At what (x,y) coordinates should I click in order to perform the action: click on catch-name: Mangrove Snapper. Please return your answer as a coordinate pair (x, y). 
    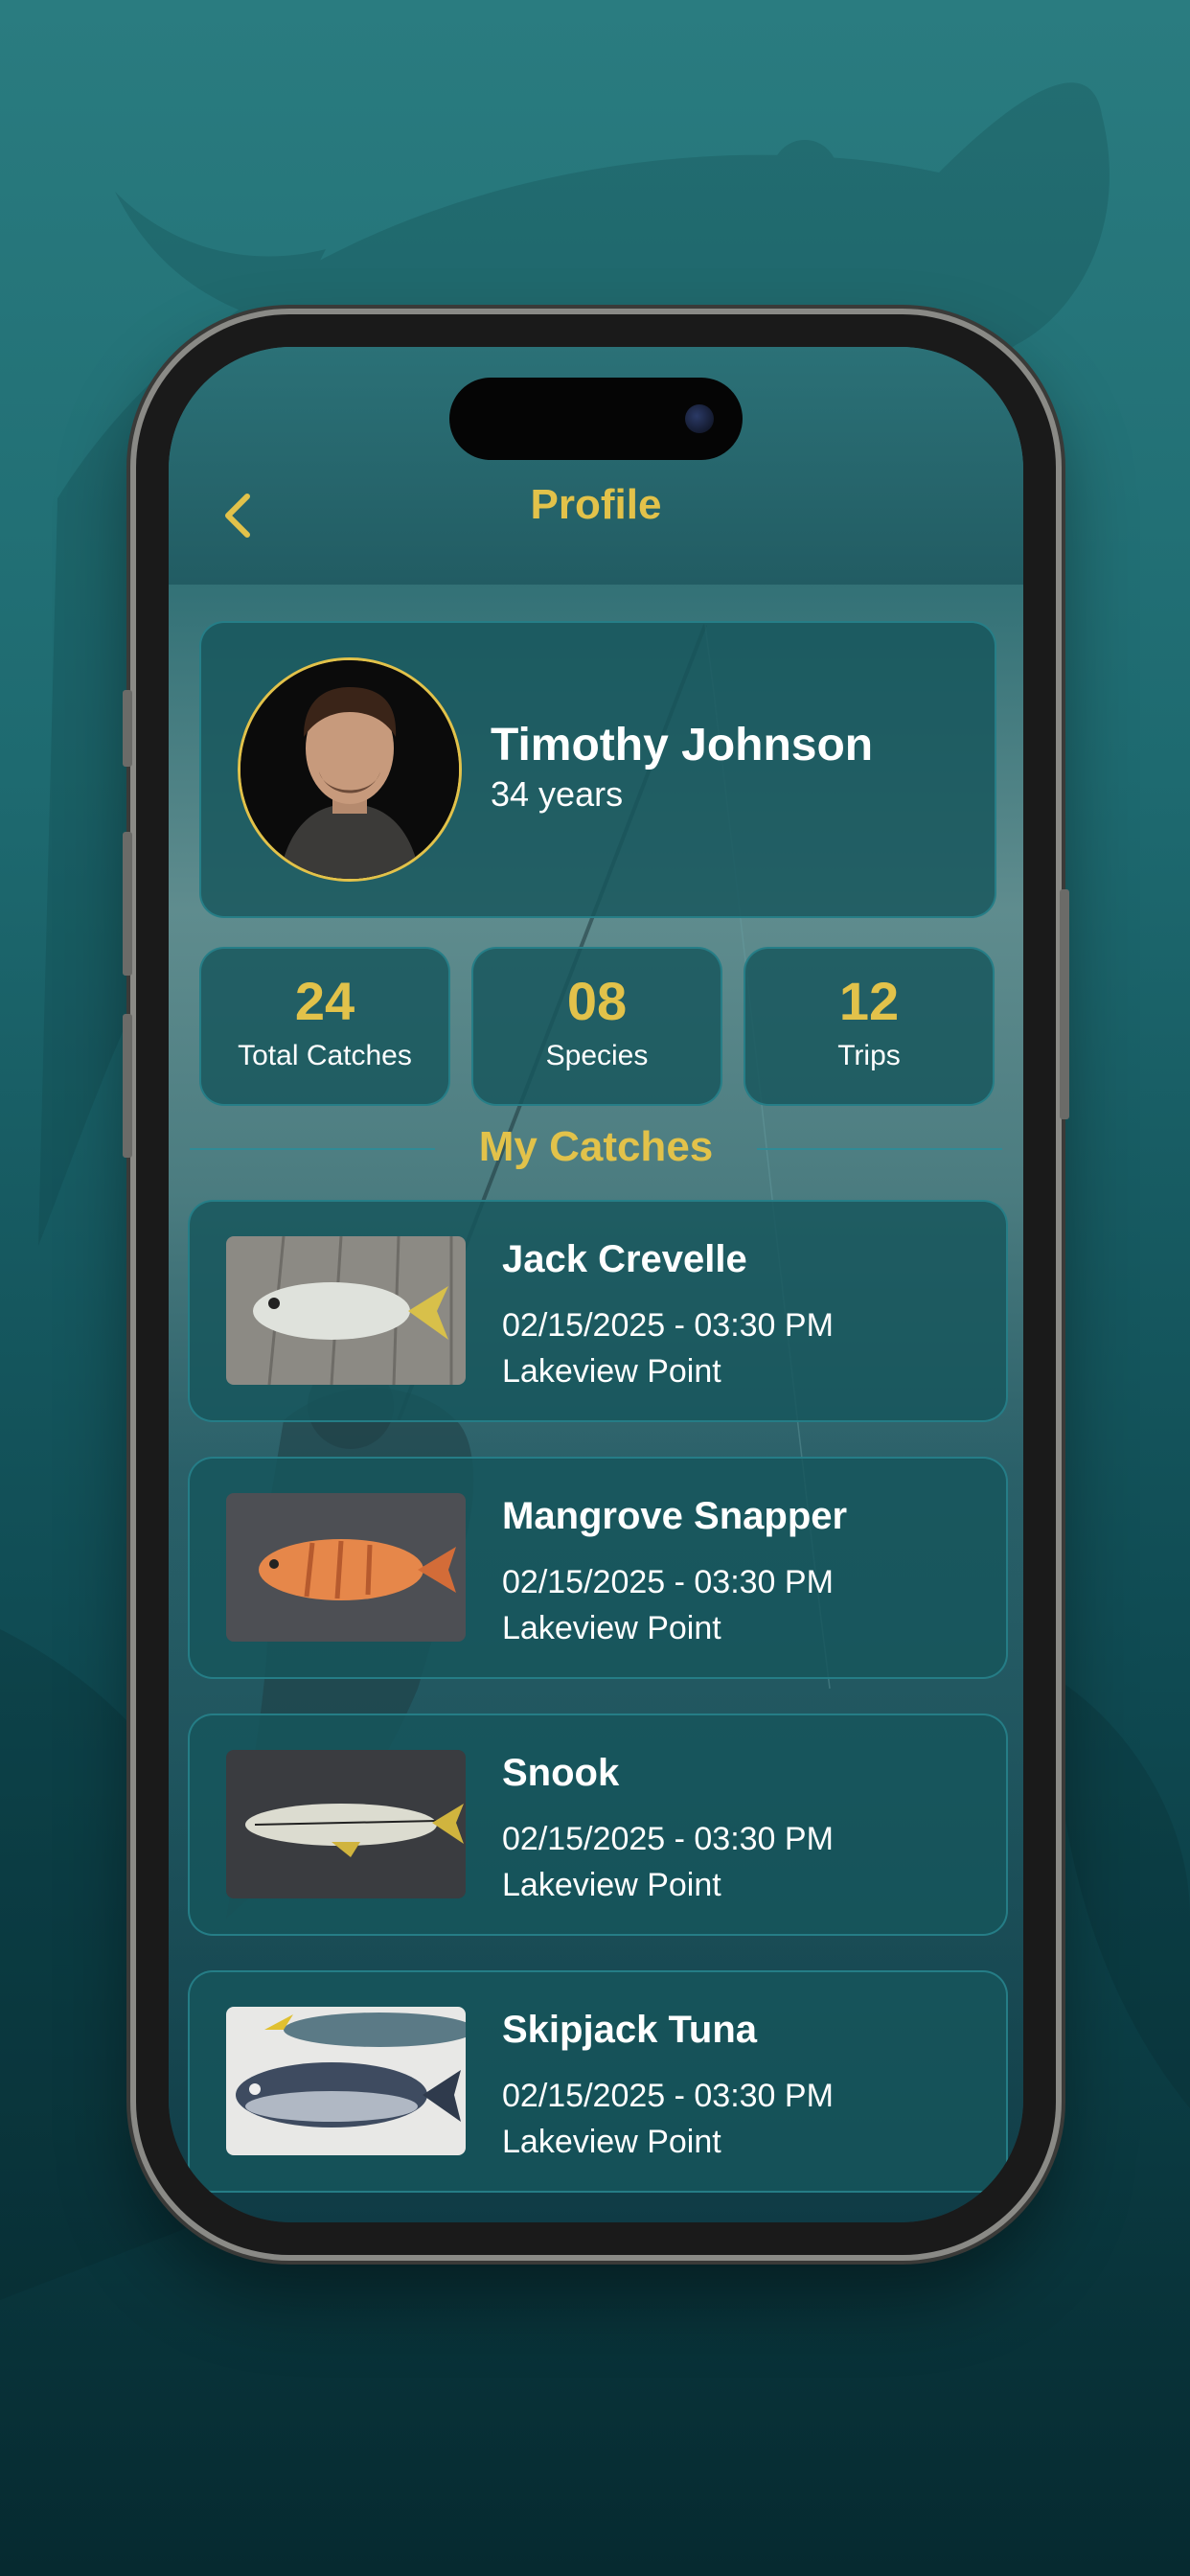
    Looking at the image, I should click on (675, 1516).